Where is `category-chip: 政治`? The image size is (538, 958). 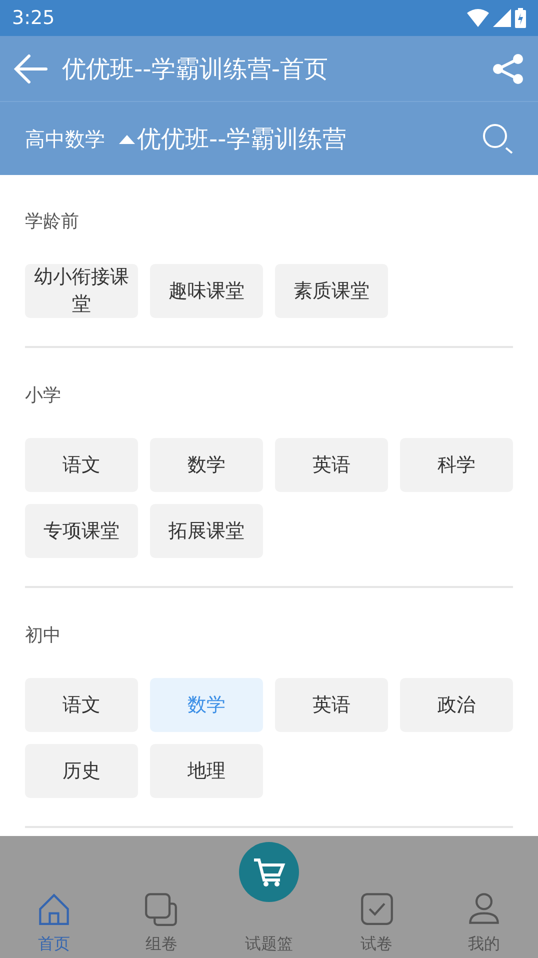
category-chip: 政治 is located at coordinates (456, 705).